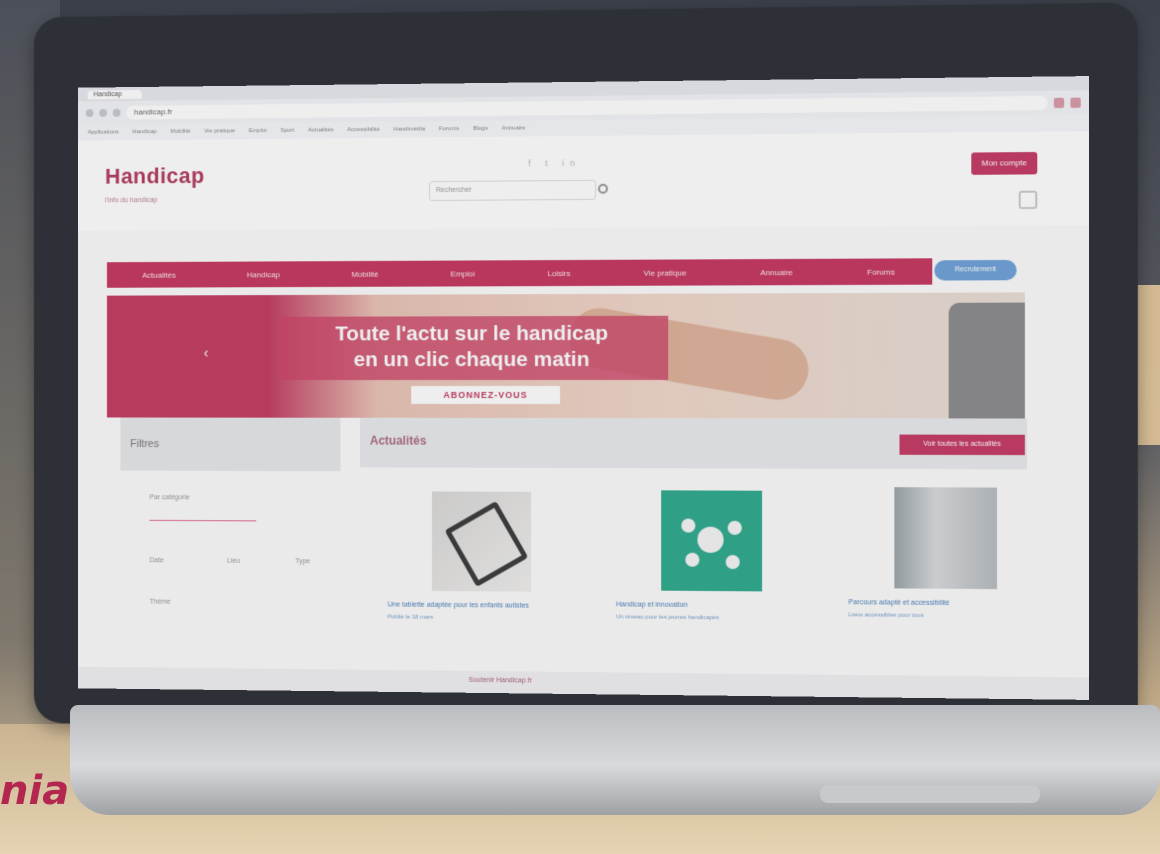  I want to click on bookmark-item: Applications, so click(103, 132).